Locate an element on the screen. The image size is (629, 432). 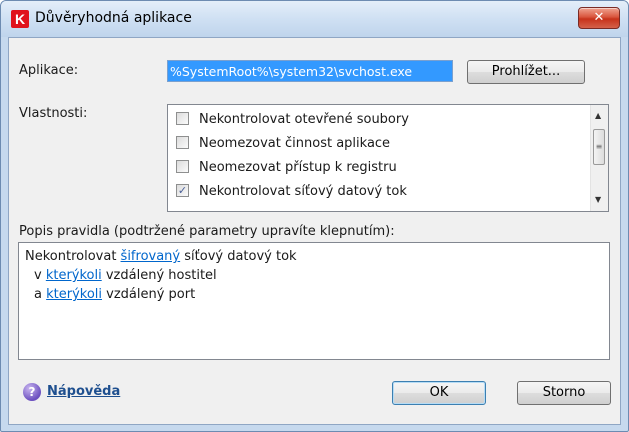
property-label: Neomezovat činnost aplikace is located at coordinates (295, 143).